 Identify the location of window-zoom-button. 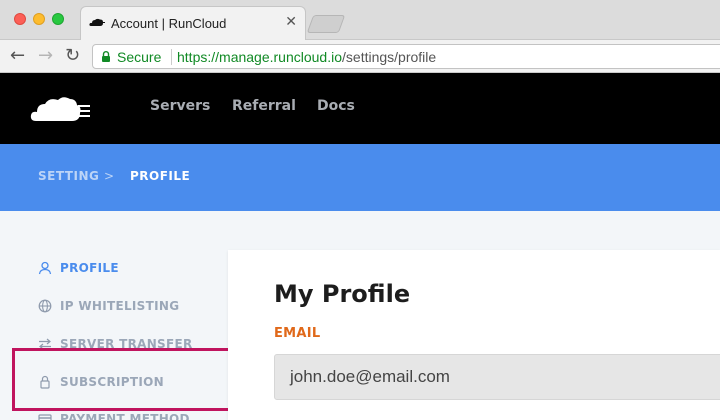
(58, 19).